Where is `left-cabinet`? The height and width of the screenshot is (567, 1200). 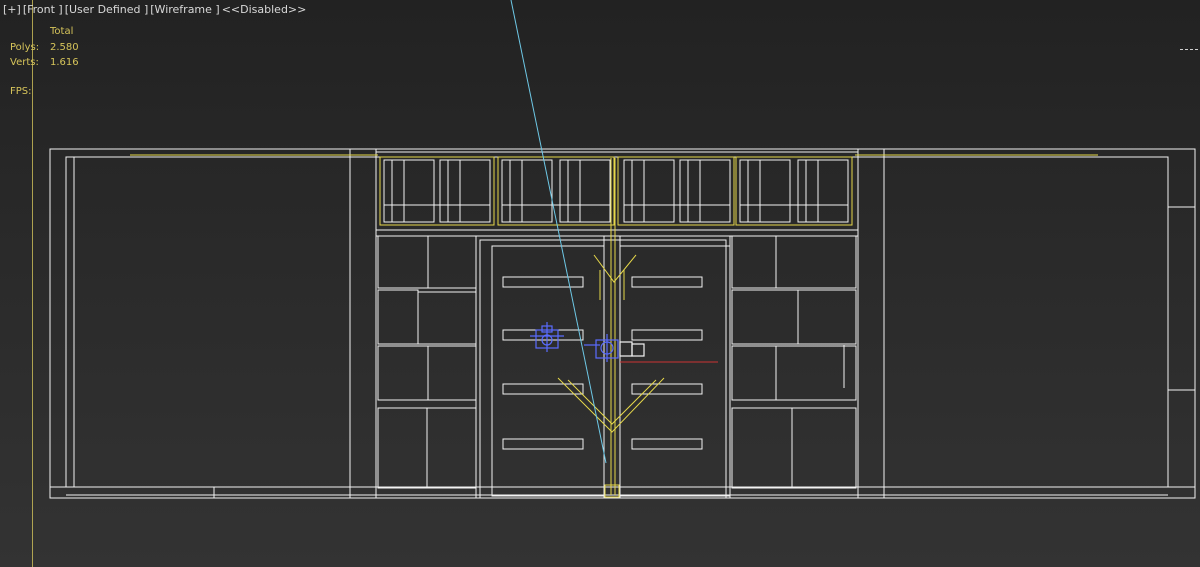 left-cabinet is located at coordinates (426, 367).